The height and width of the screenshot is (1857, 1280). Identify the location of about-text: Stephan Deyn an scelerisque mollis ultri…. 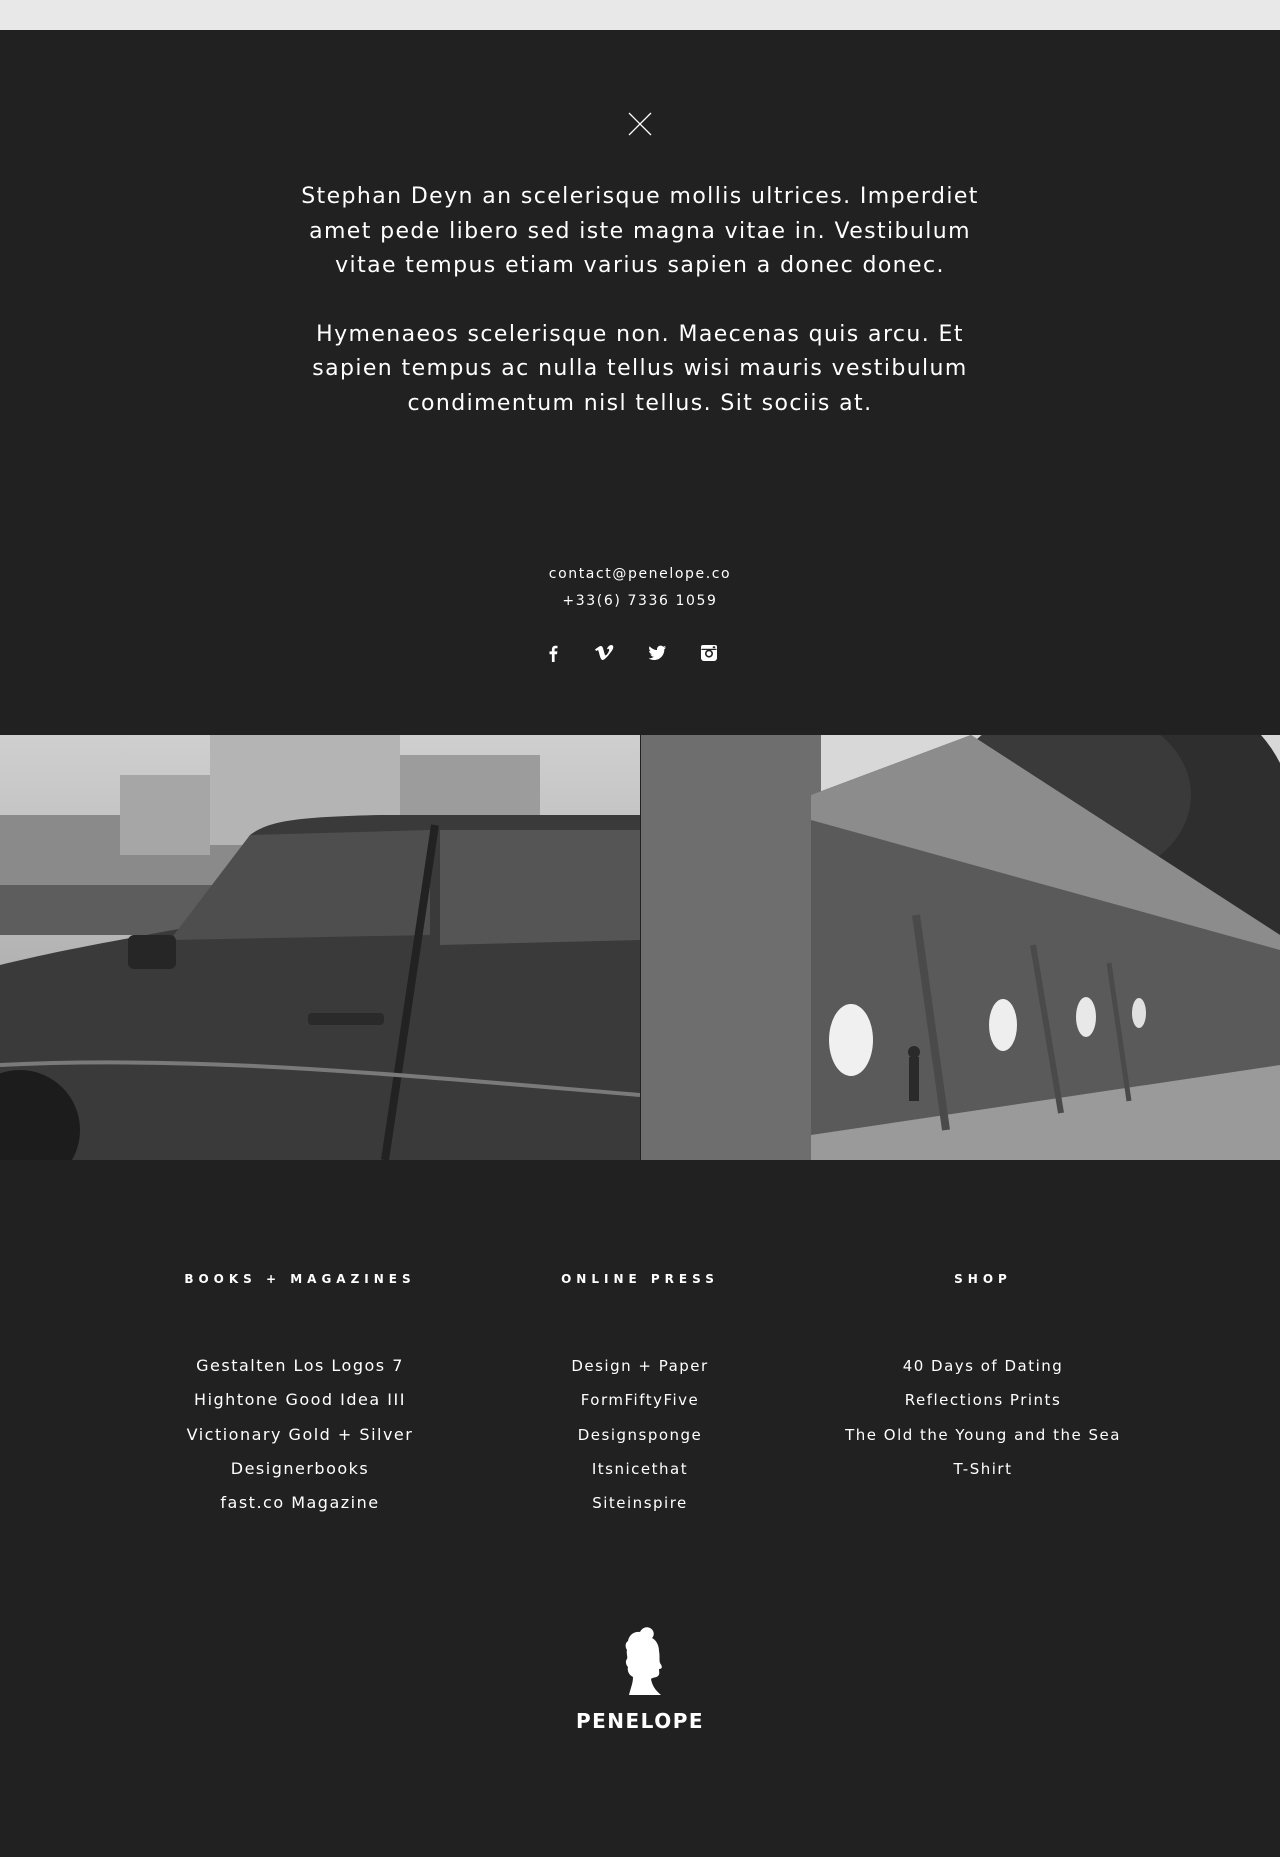
(640, 317).